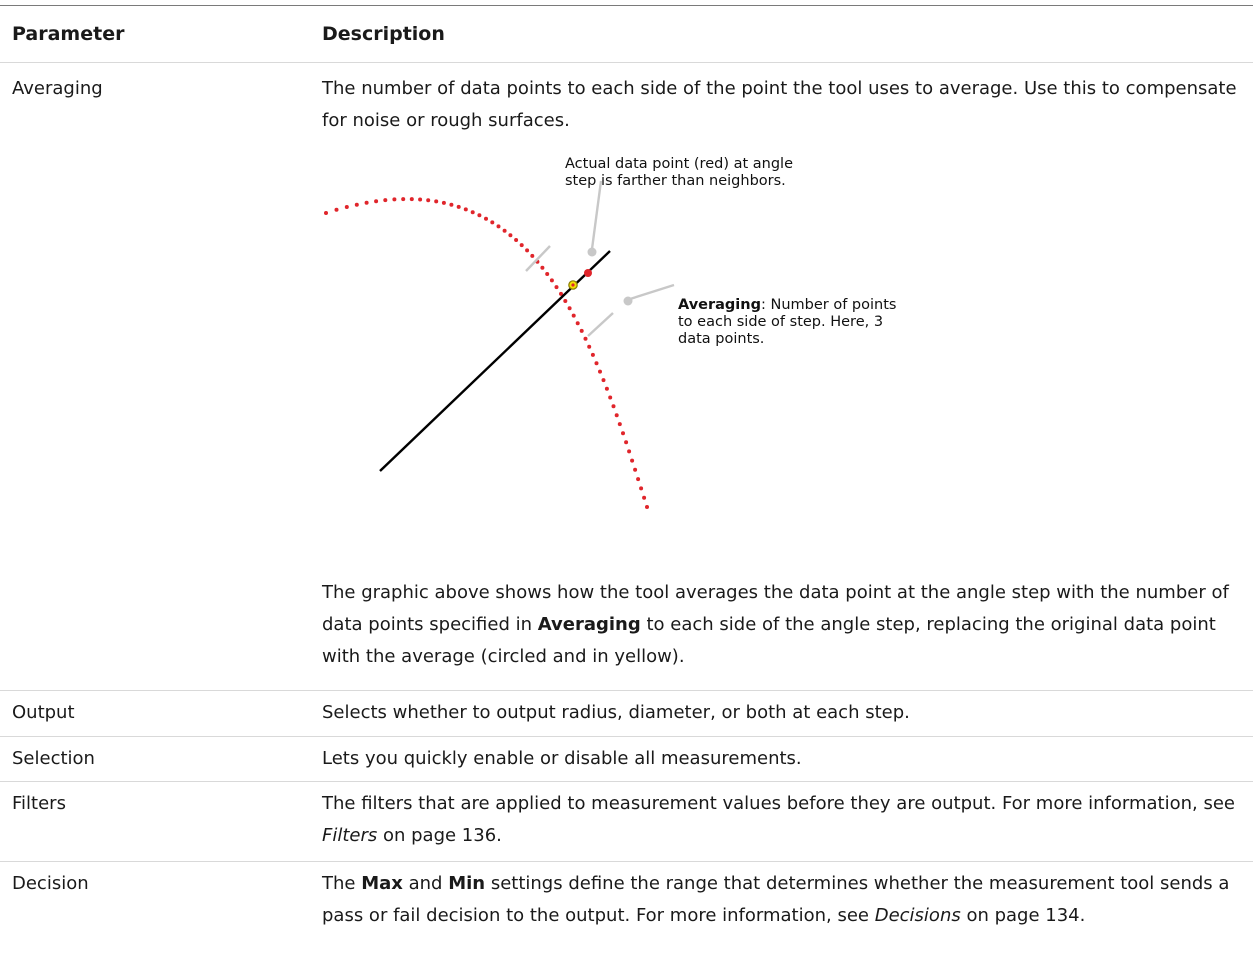 The image size is (1253, 976). What do you see at coordinates (573, 285) in the screenshot?
I see `averaged-point-center` at bounding box center [573, 285].